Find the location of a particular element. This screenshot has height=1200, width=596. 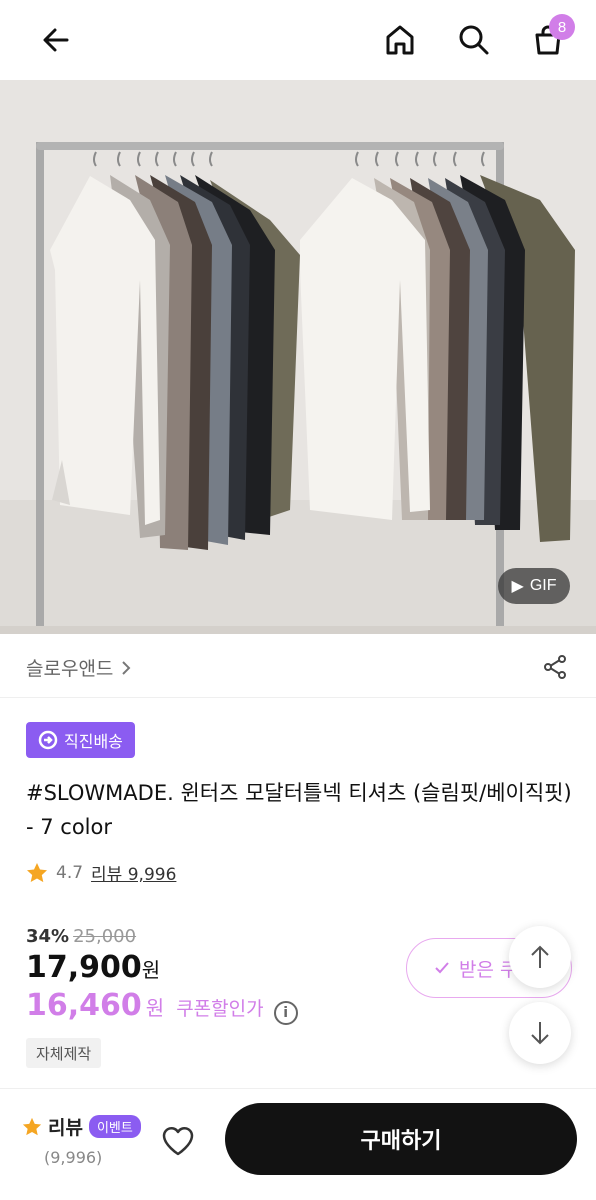

sale-price-value: 17,900 is located at coordinates (84, 967).